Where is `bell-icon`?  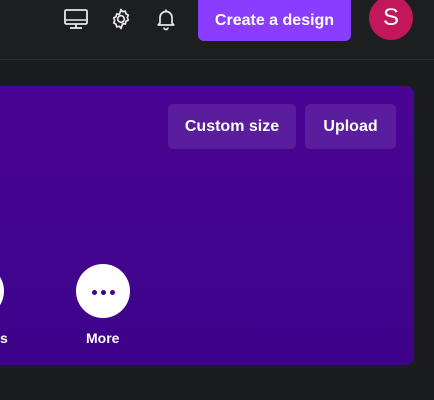
bell-icon is located at coordinates (166, 19).